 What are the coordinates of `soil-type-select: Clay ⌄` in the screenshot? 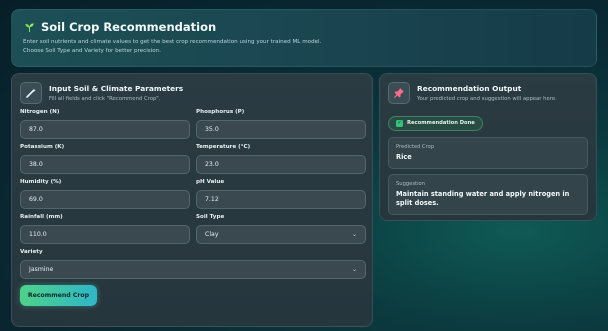 It's located at (281, 234).